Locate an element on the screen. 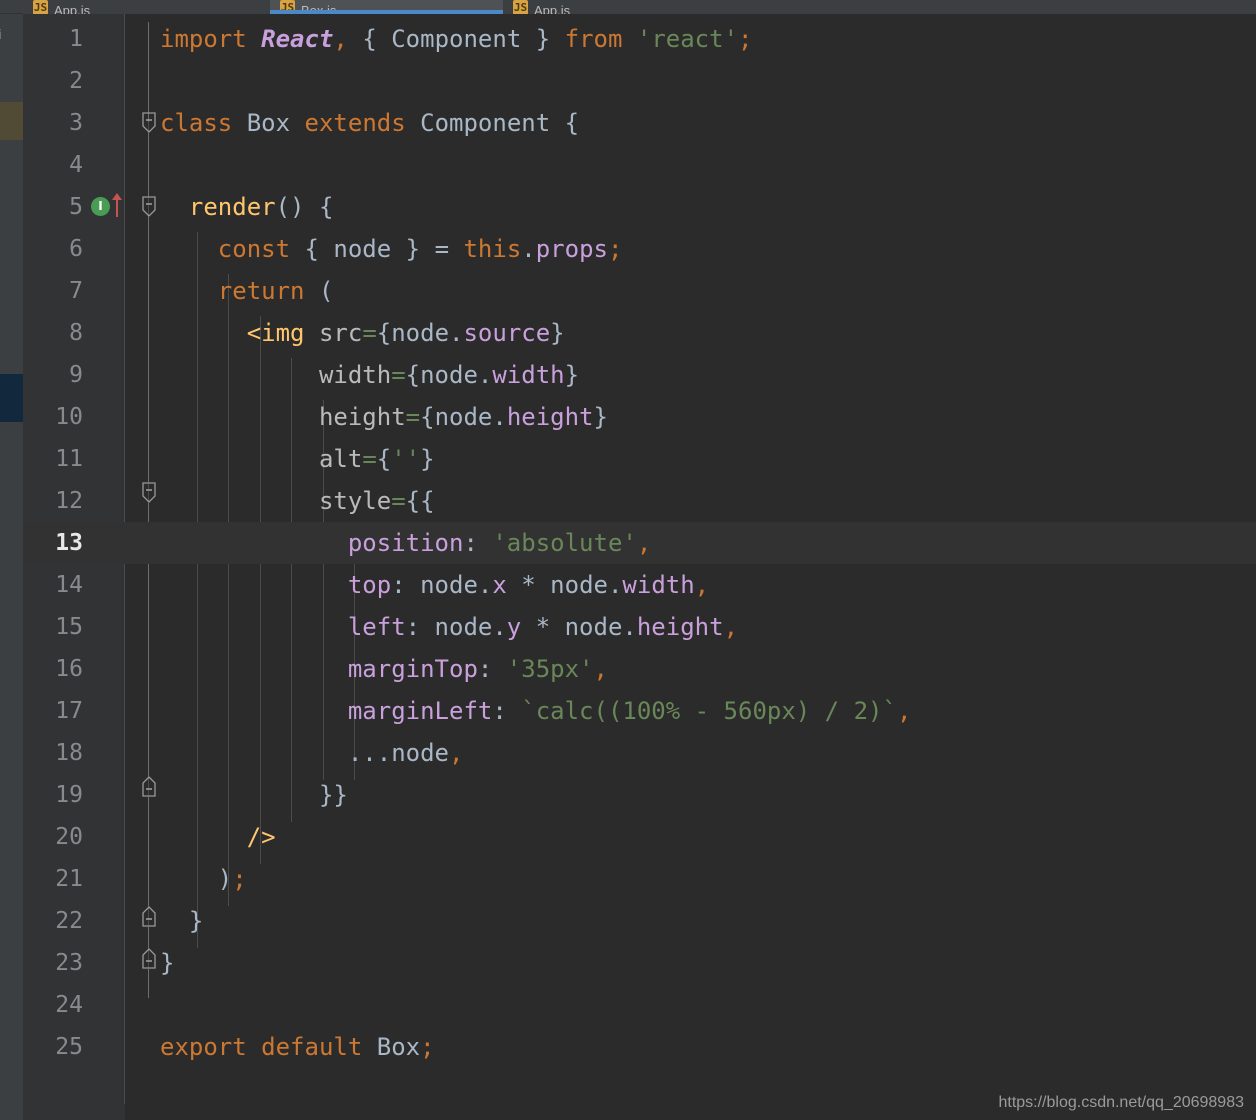 The width and height of the screenshot is (1256, 1120). line-content: class Box extends Component { is located at coordinates (369, 123).